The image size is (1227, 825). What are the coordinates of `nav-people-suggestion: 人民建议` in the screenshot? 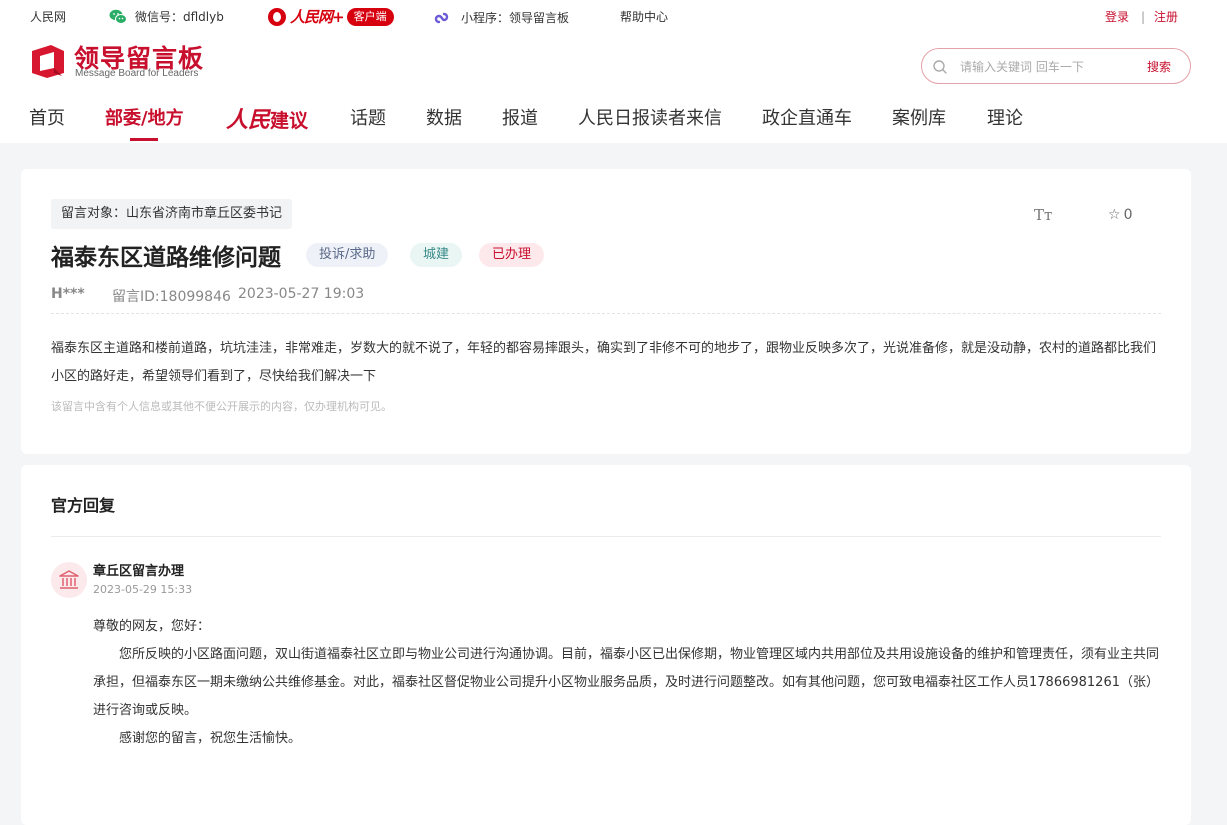 It's located at (267, 118).